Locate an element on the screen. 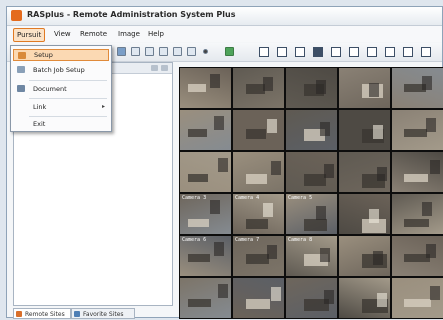  menu-item-link: Link ▸ is located at coordinates (61, 107).